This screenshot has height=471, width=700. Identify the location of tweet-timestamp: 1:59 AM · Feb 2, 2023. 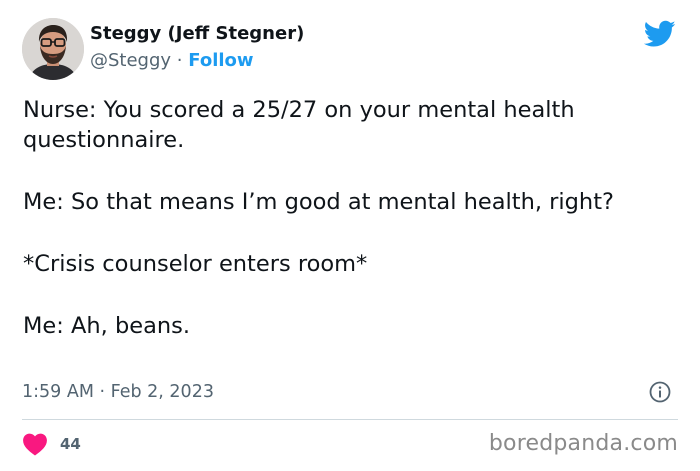
(118, 392).